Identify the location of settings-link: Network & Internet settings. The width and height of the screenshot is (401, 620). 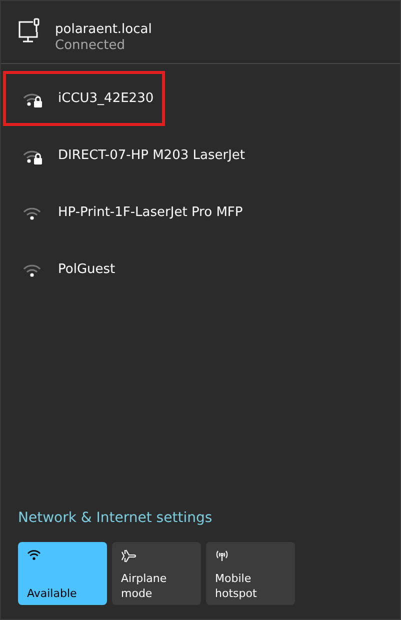
(209, 518).